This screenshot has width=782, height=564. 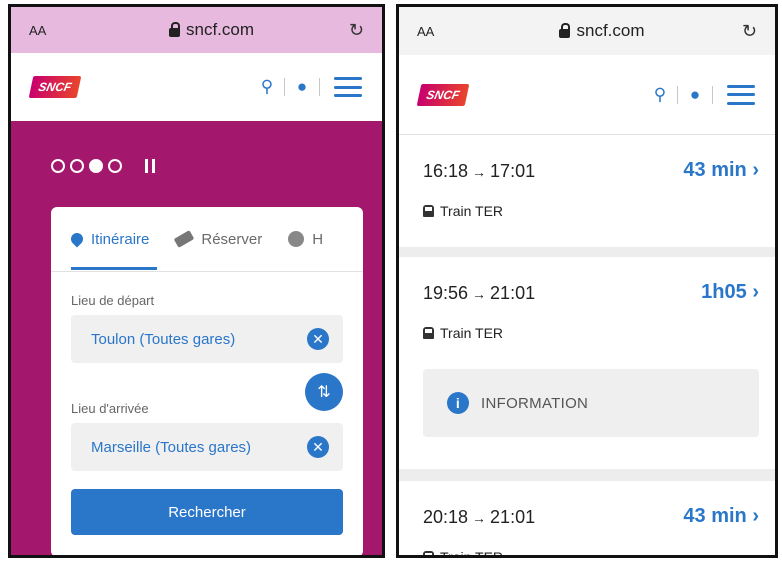 I want to click on clear-arrival-icon: ✕, so click(x=318, y=447).